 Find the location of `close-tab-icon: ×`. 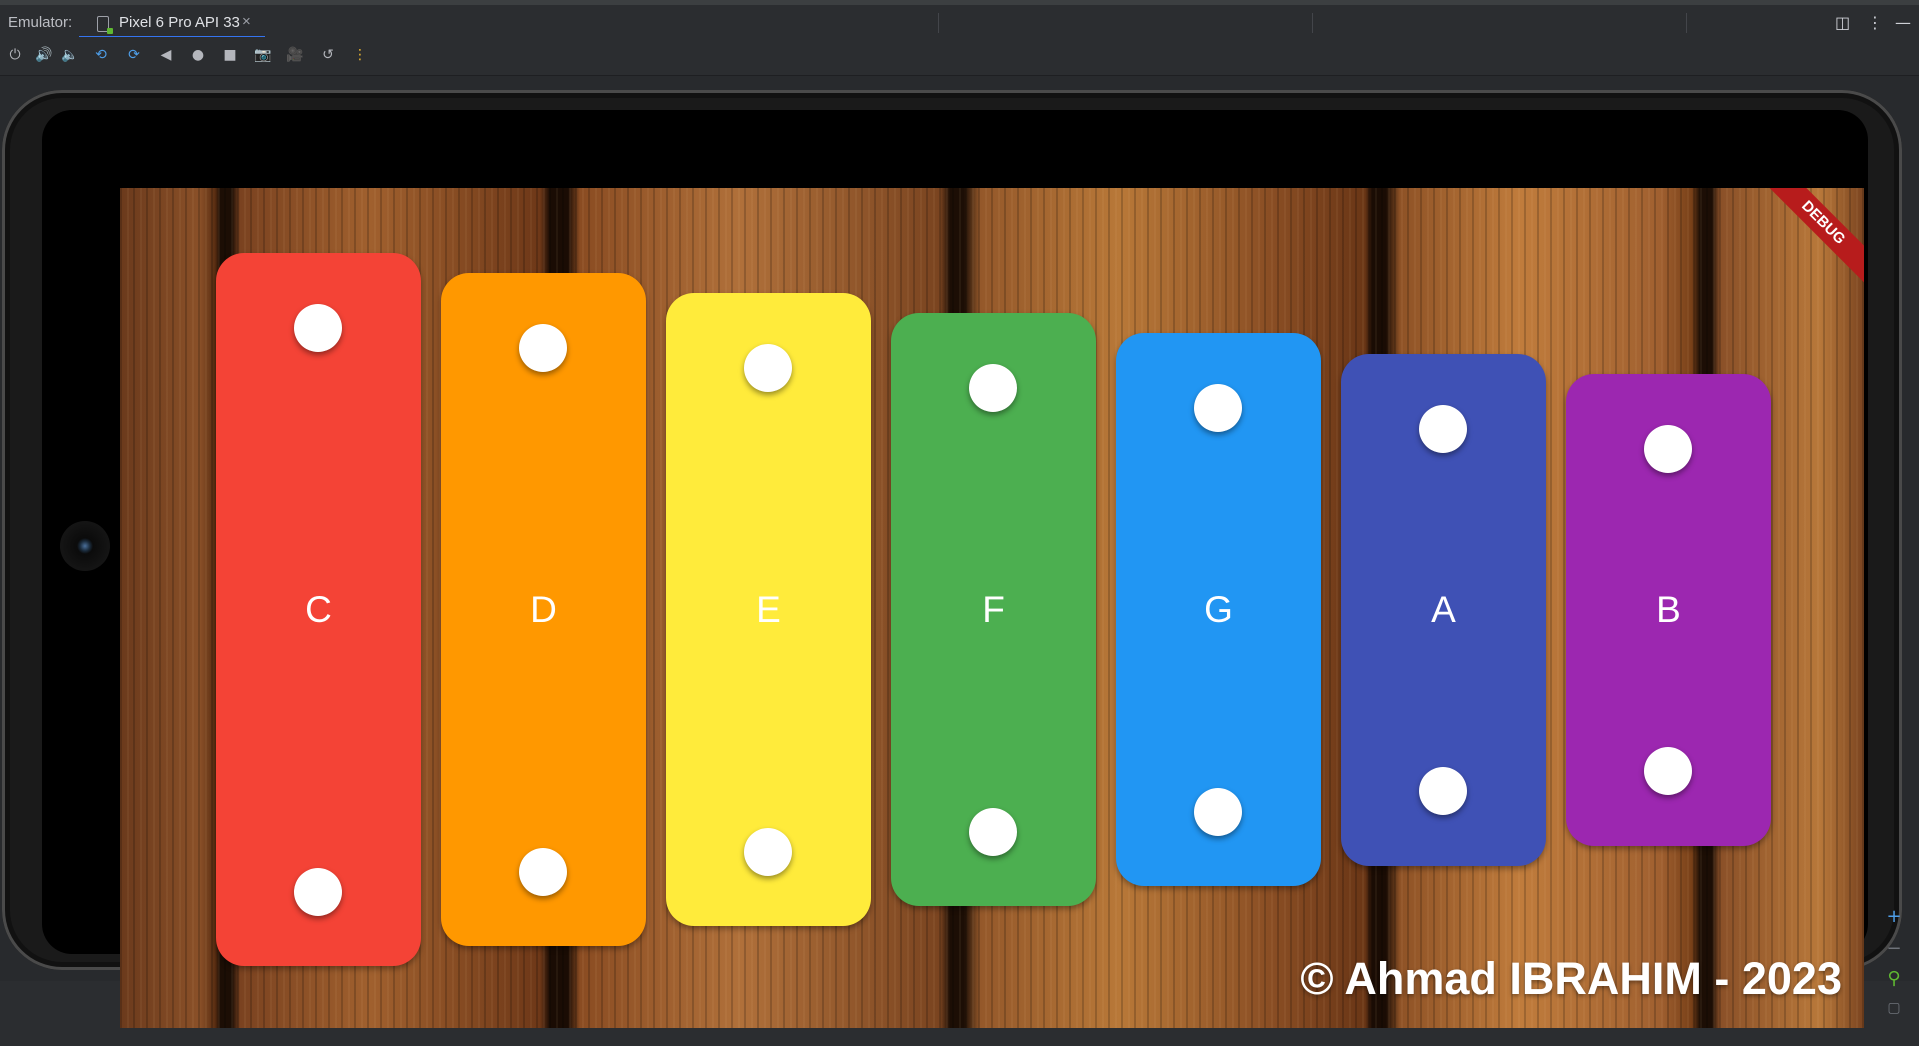

close-tab-icon: × is located at coordinates (246, 21).